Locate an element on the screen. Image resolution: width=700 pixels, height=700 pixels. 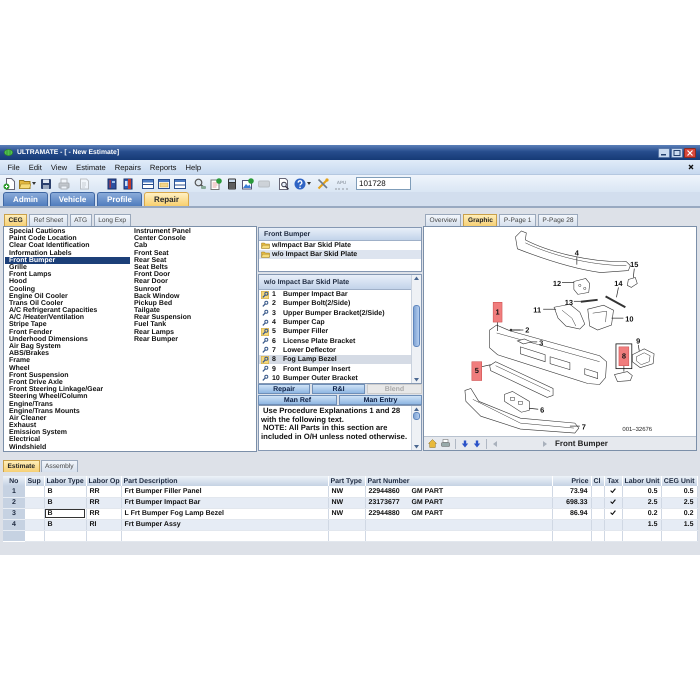
calculator-icon is located at coordinates (232, 184).